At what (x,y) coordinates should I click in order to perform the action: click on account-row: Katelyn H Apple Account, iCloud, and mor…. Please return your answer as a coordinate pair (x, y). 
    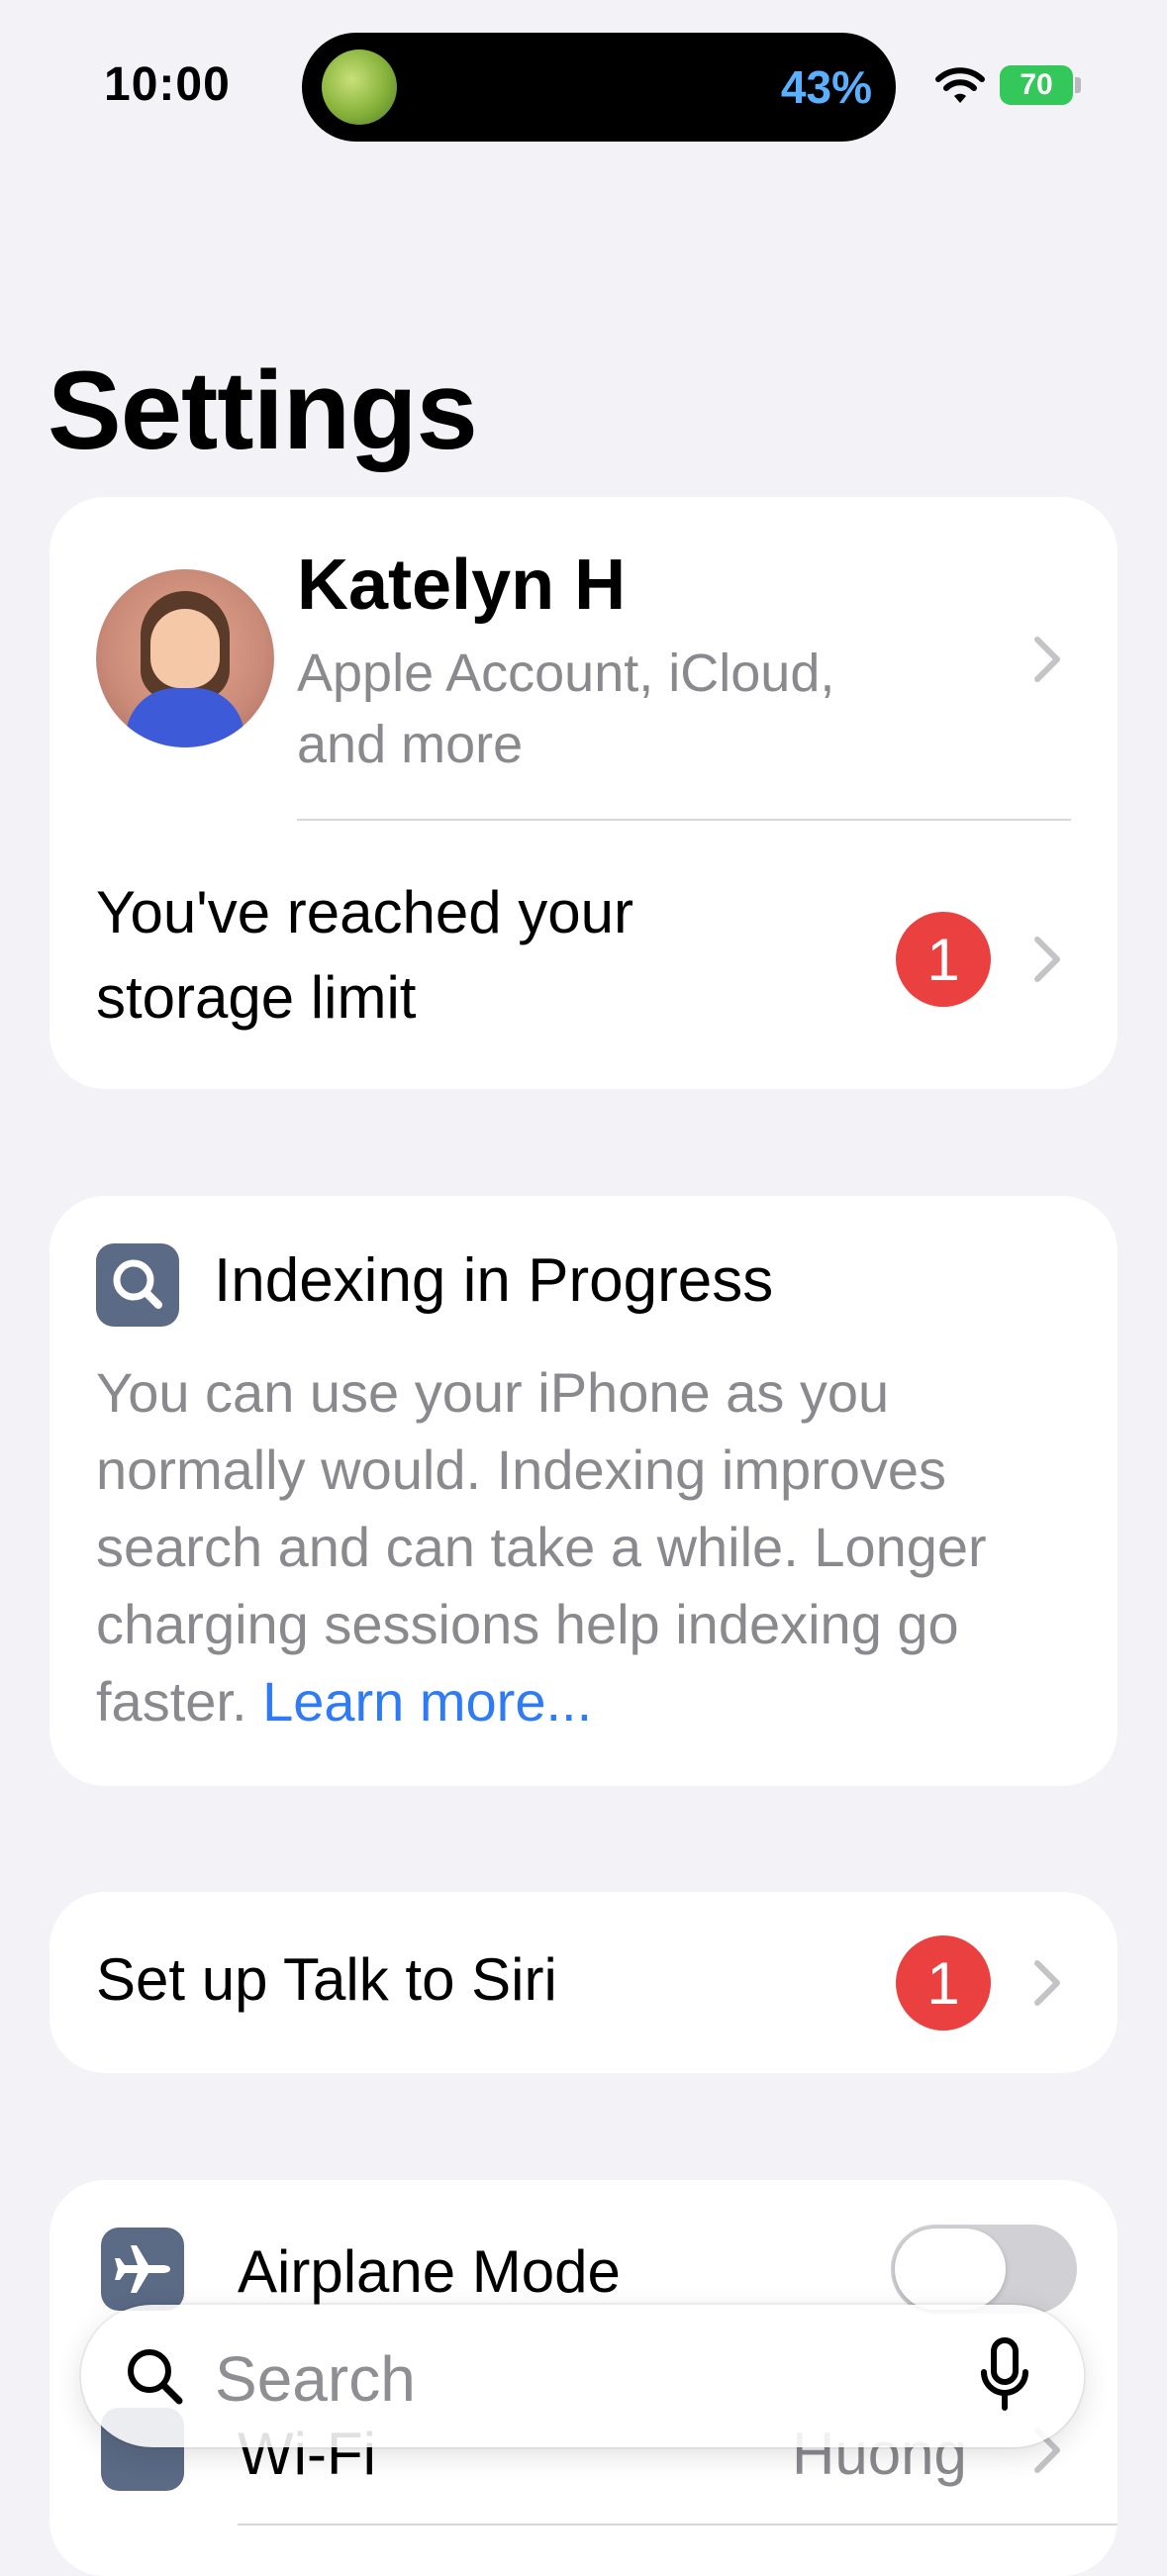
    Looking at the image, I should click on (584, 658).